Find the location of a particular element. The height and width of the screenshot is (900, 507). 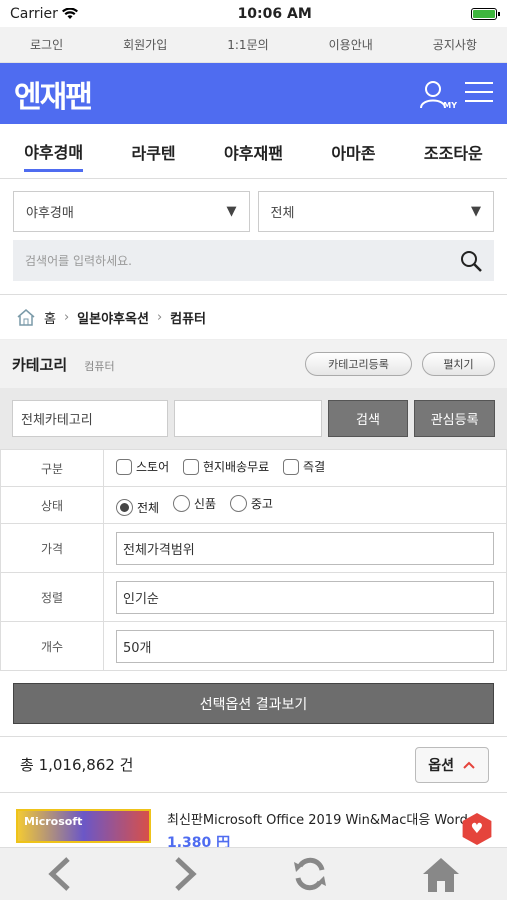

header: 엔재팬 MY is located at coordinates (253, 93).